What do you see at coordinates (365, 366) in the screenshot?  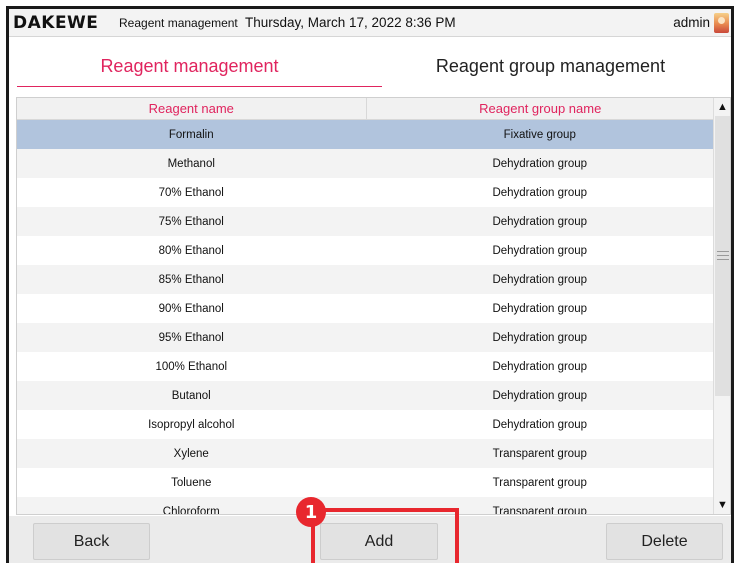 I see `table-row: 100% Ethanol Dehydration group` at bounding box center [365, 366].